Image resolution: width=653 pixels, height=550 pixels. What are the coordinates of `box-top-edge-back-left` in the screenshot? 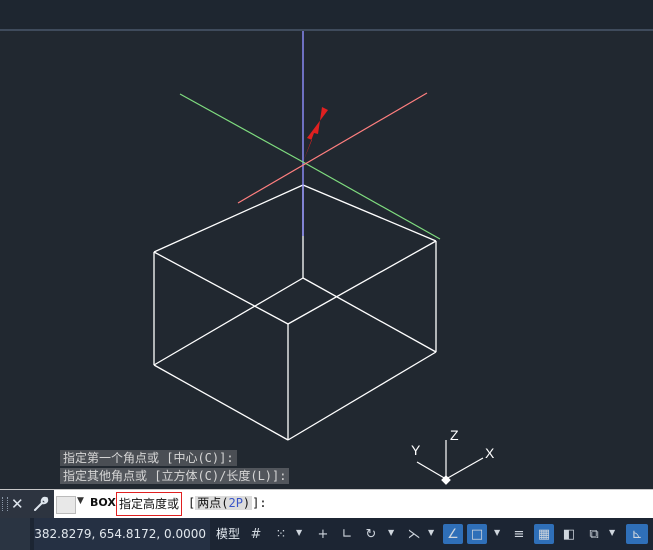 It's located at (228, 218).